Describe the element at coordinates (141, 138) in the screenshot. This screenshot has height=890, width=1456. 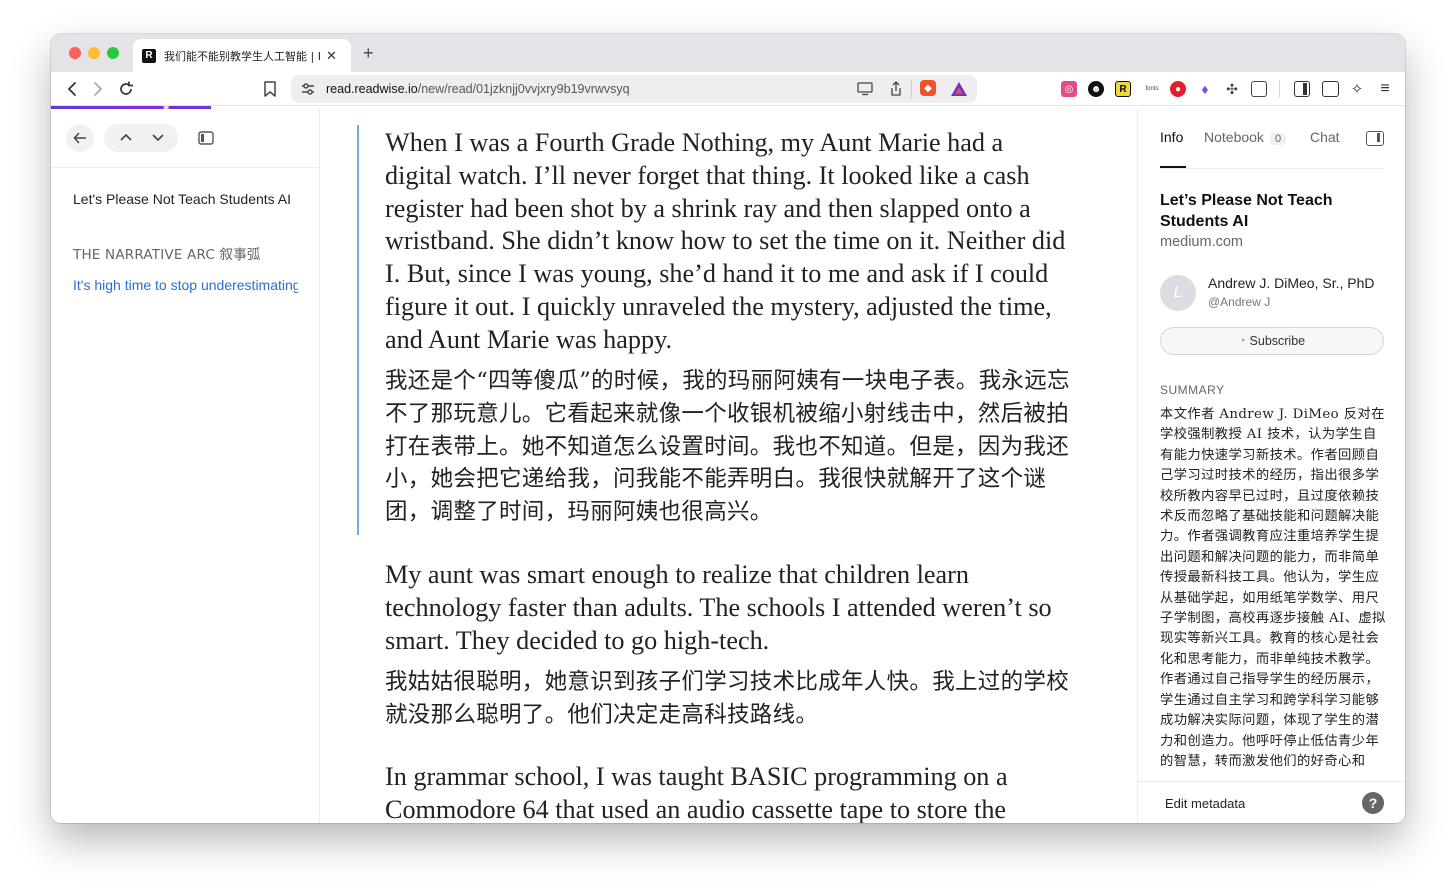
I see `doc-navigation-pill` at that location.